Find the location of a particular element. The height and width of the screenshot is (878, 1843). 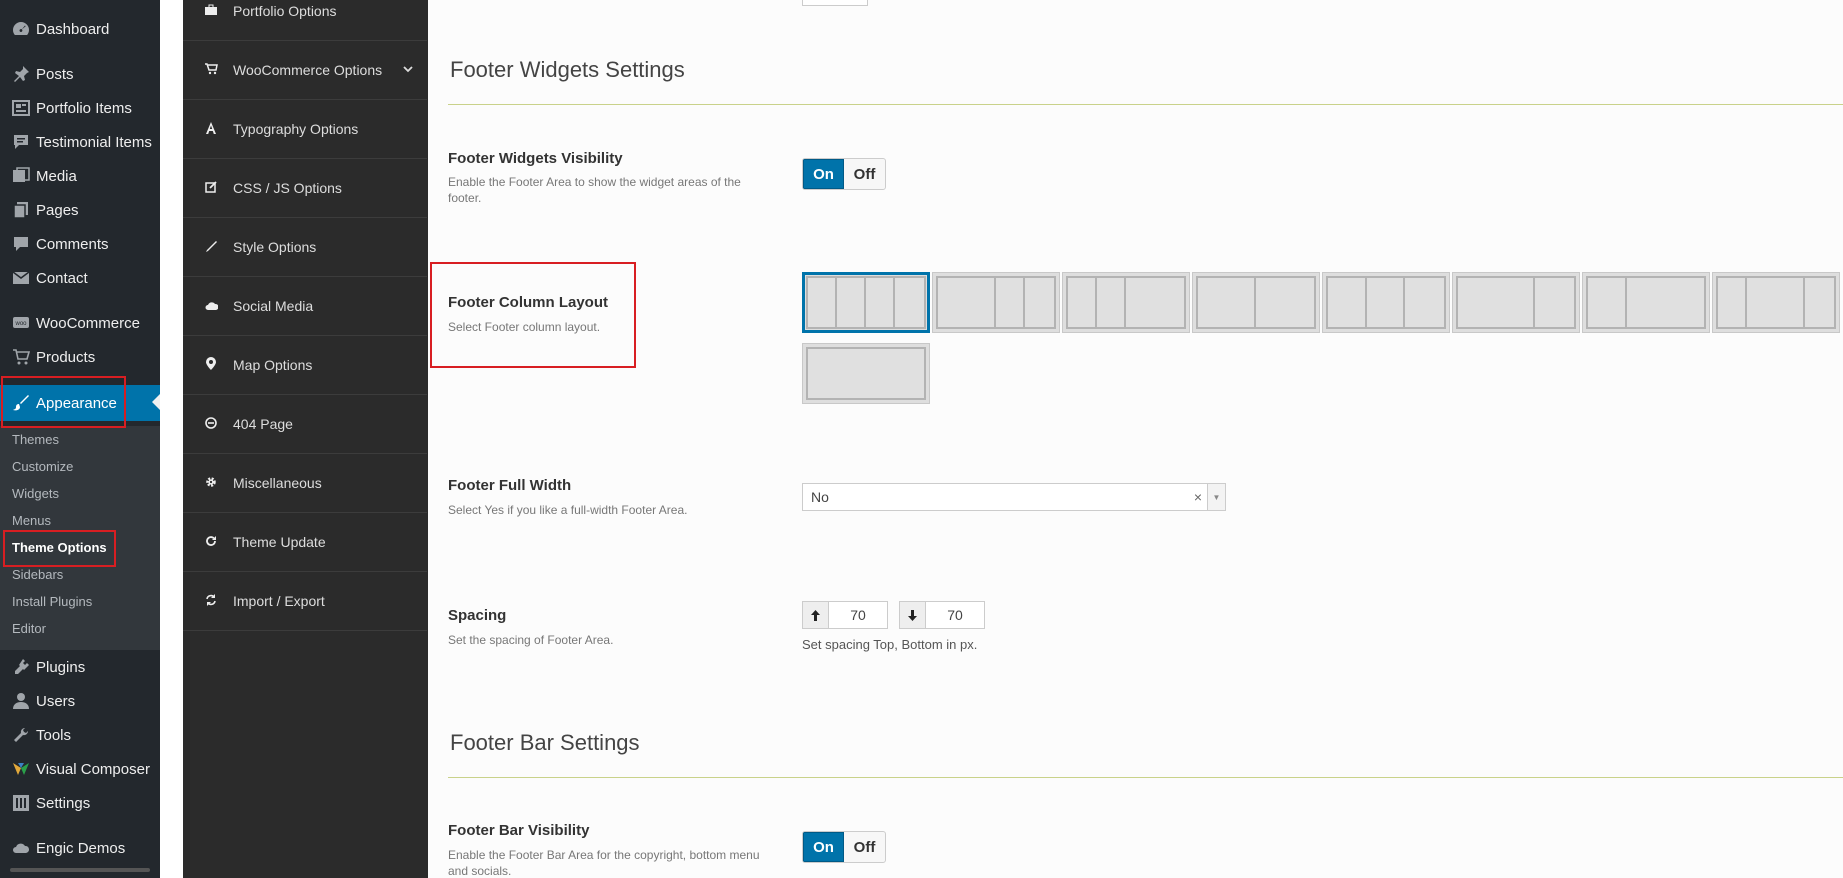

nav-css-js-options: CSS / JS Options is located at coordinates (305, 188).